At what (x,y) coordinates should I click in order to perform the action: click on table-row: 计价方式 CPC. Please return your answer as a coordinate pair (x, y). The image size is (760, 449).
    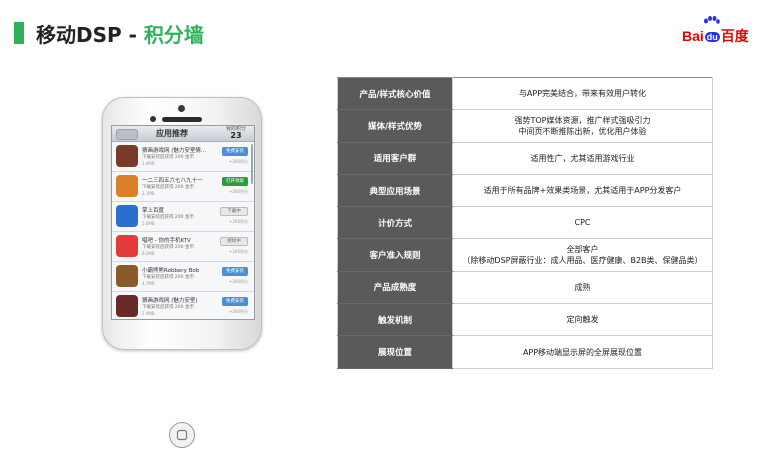
    Looking at the image, I should click on (525, 223).